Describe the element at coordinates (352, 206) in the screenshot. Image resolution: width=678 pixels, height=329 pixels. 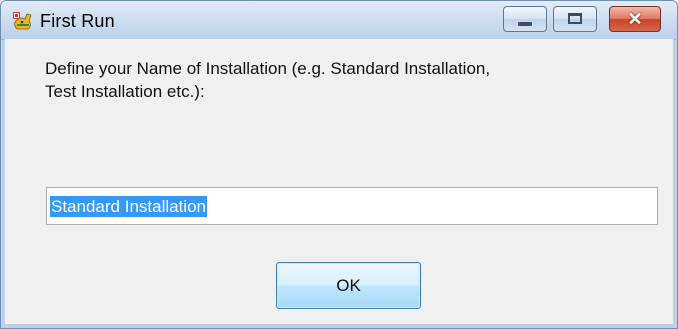
I see `installation-name-input: Standard Installation` at that location.